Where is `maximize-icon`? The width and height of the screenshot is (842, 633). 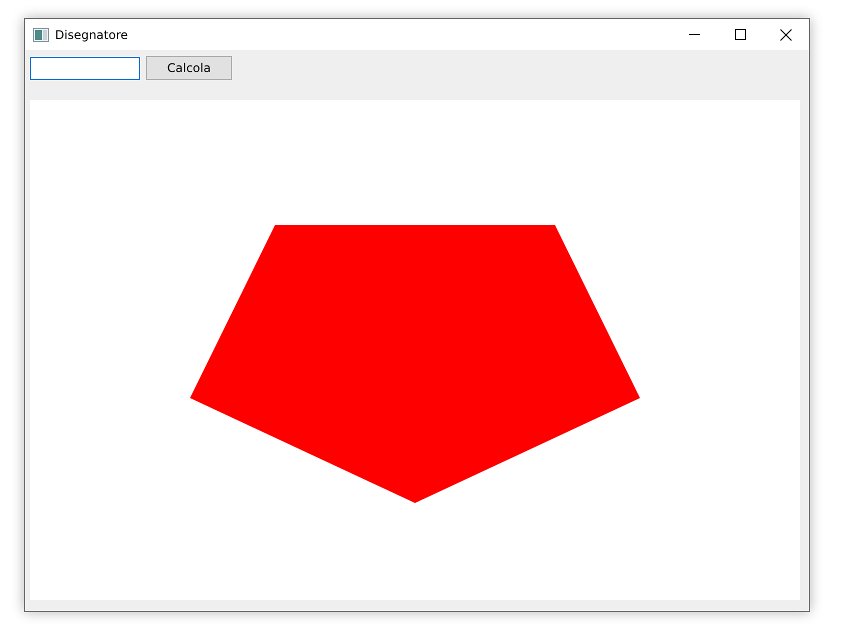 maximize-icon is located at coordinates (740, 34).